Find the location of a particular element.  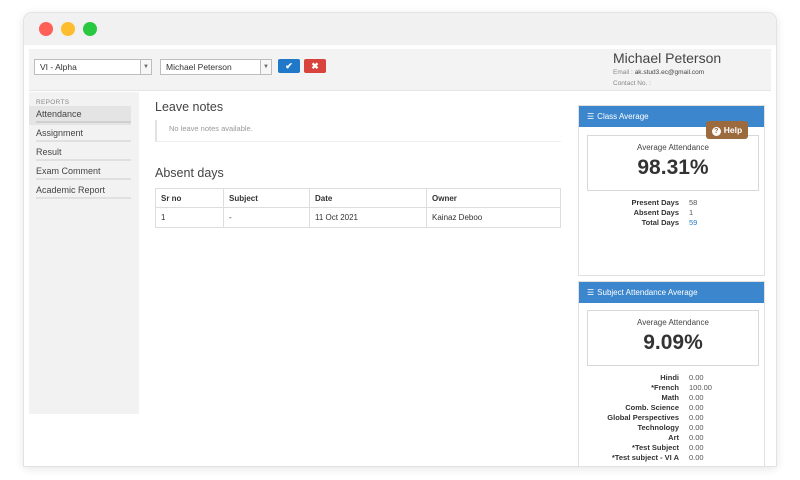

sidebar-item-label: Assignment is located at coordinates (60, 133).